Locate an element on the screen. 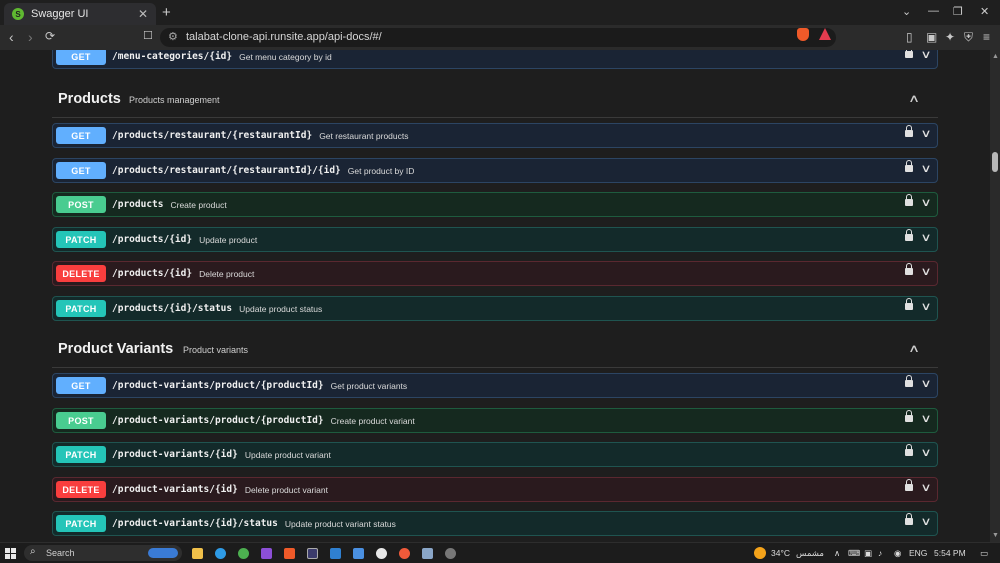  edge-icon is located at coordinates (220, 553).